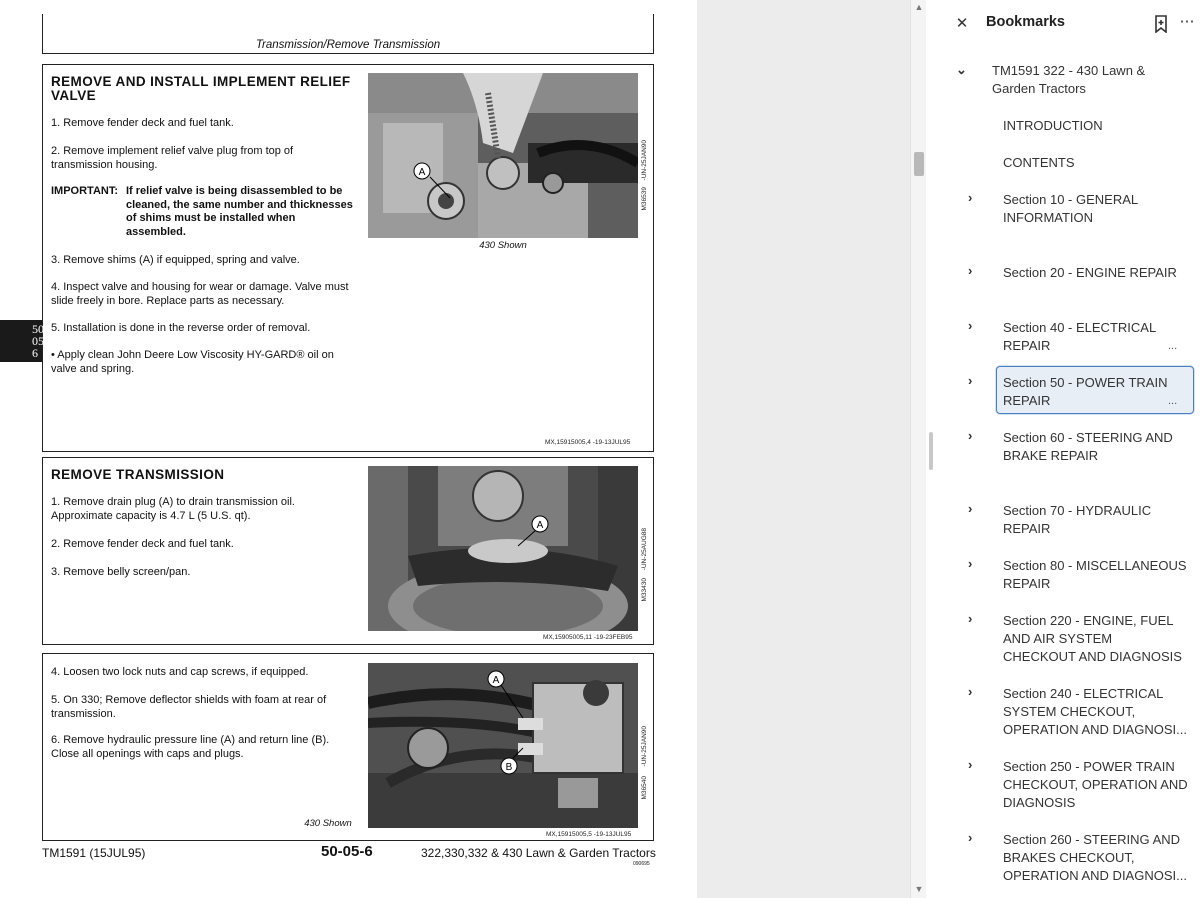 This screenshot has height=898, width=1200. I want to click on hydraulic-lines-photo: A B, so click(503, 745).